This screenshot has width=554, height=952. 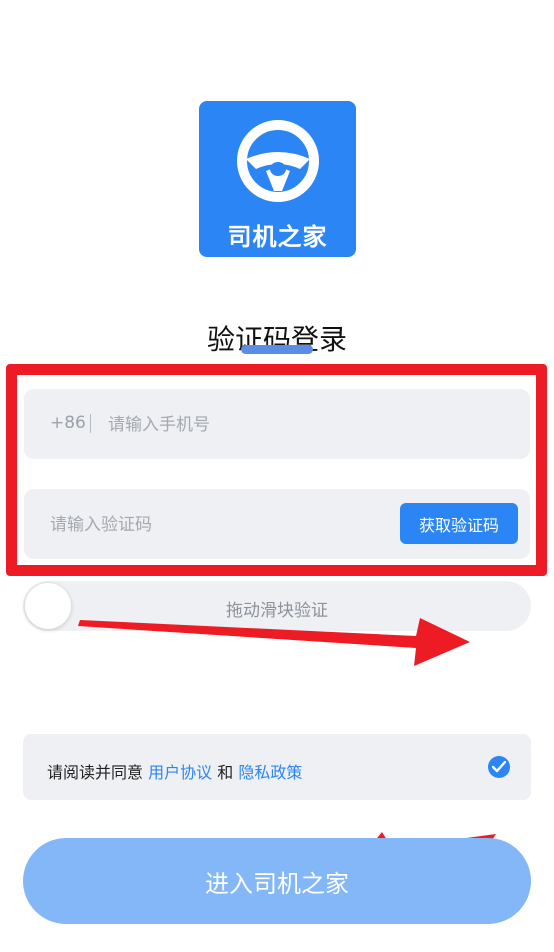 I want to click on agreement-text: 请阅读并同意 用户协议 和 隐私政策, so click(x=174, y=771).